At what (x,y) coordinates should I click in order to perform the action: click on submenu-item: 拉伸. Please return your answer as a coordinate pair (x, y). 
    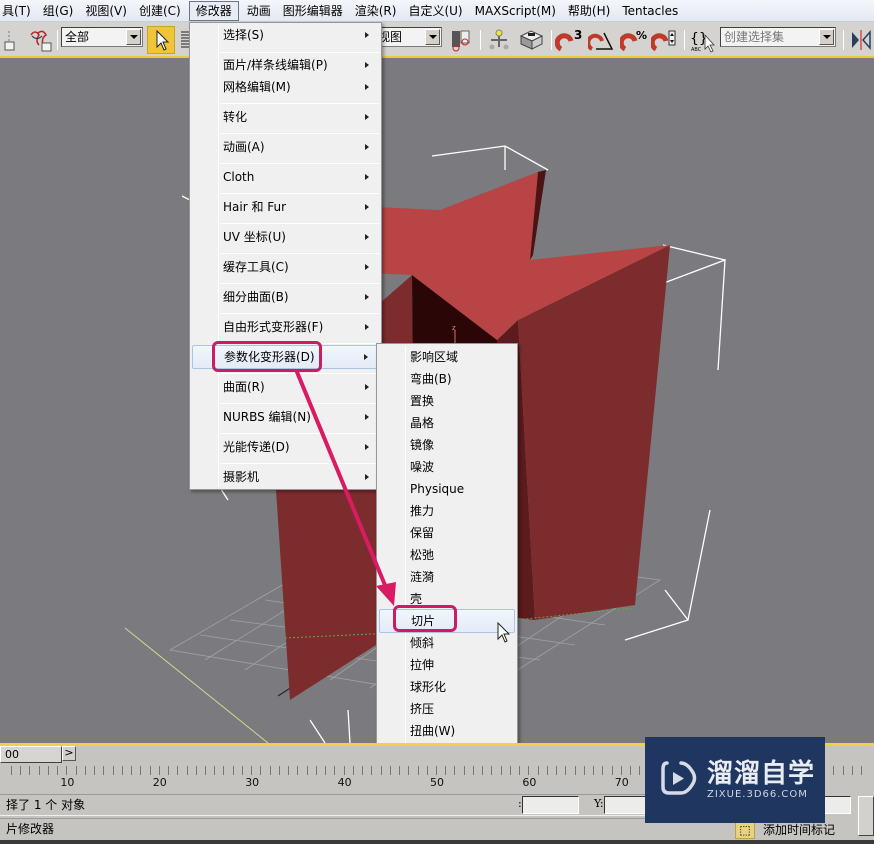
    Looking at the image, I should click on (447, 665).